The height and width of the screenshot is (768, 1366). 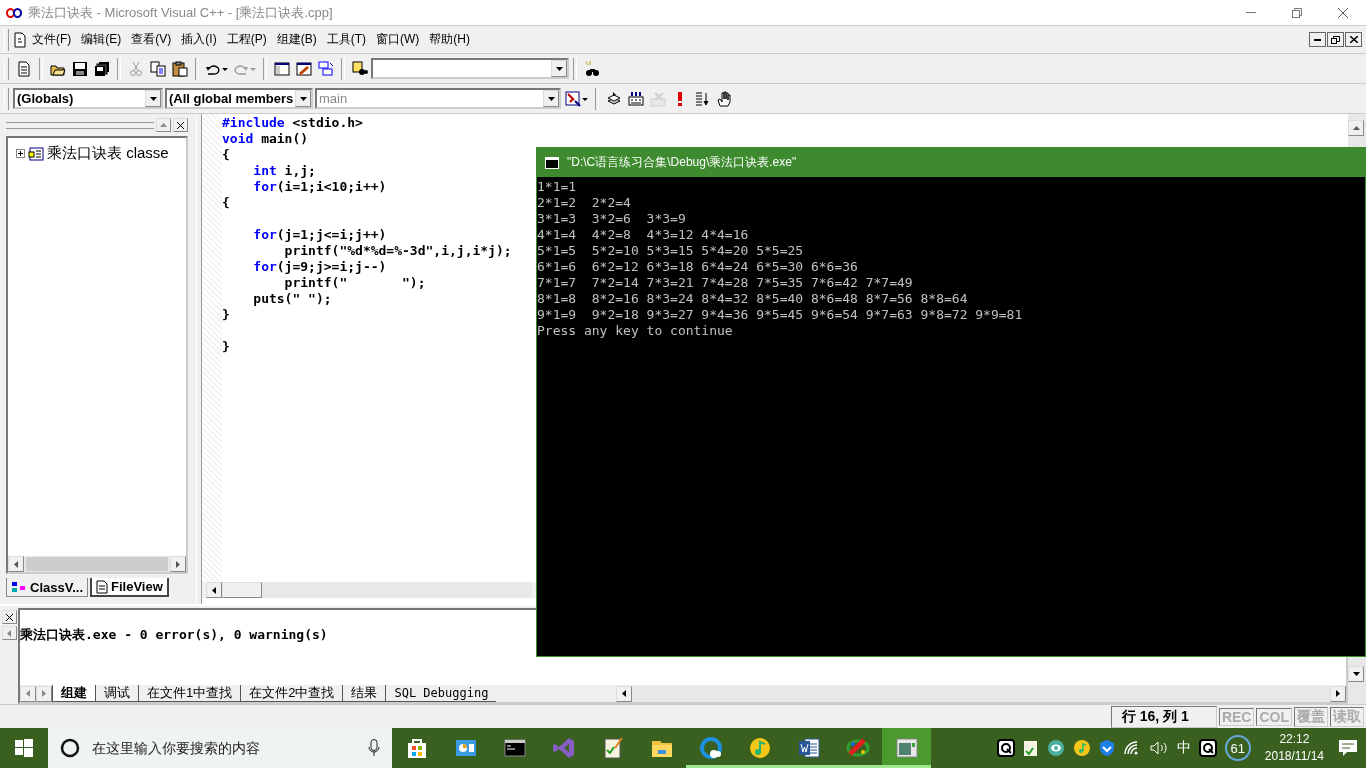 I want to click on search-box: 在这里输入你要搜索的内容, so click(x=220, y=748).